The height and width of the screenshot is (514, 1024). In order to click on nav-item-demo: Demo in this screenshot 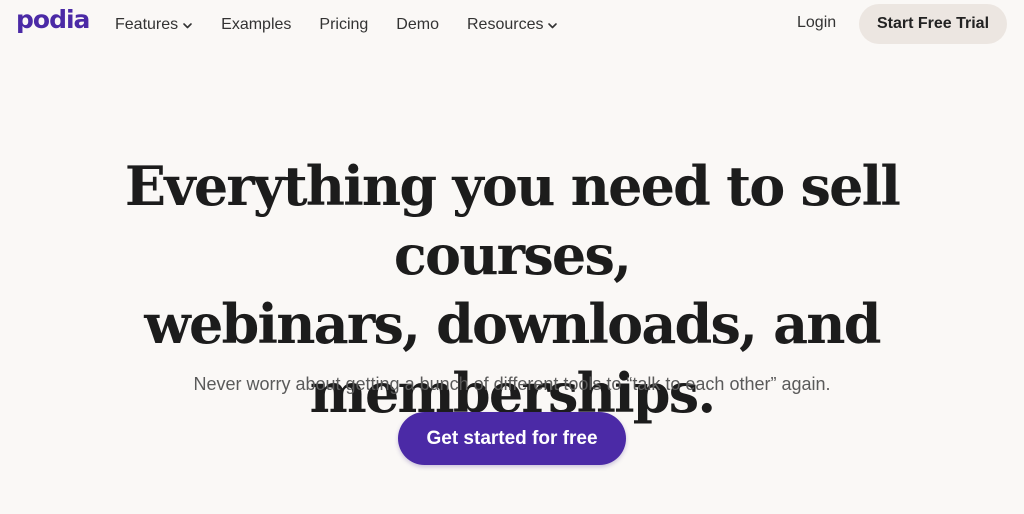, I will do `click(417, 25)`.